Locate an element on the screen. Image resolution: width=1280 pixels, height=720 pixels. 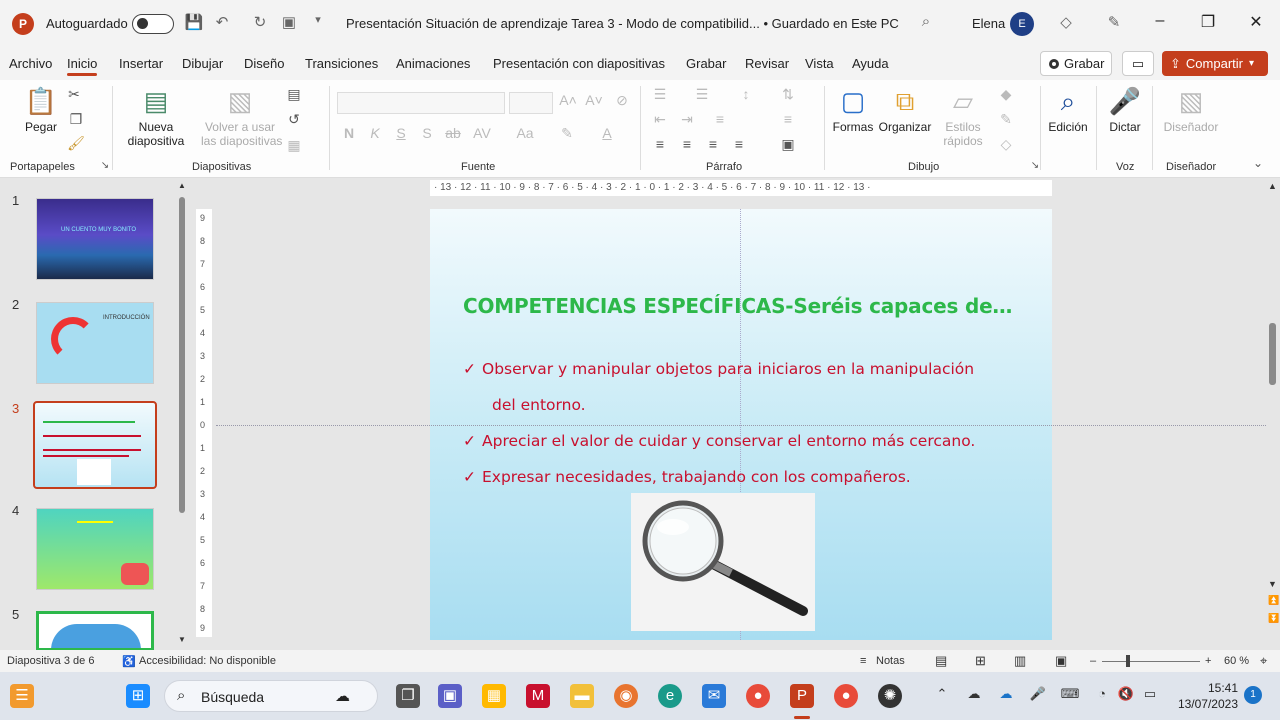
align-text-icon: ≡ is located at coordinates (788, 119).